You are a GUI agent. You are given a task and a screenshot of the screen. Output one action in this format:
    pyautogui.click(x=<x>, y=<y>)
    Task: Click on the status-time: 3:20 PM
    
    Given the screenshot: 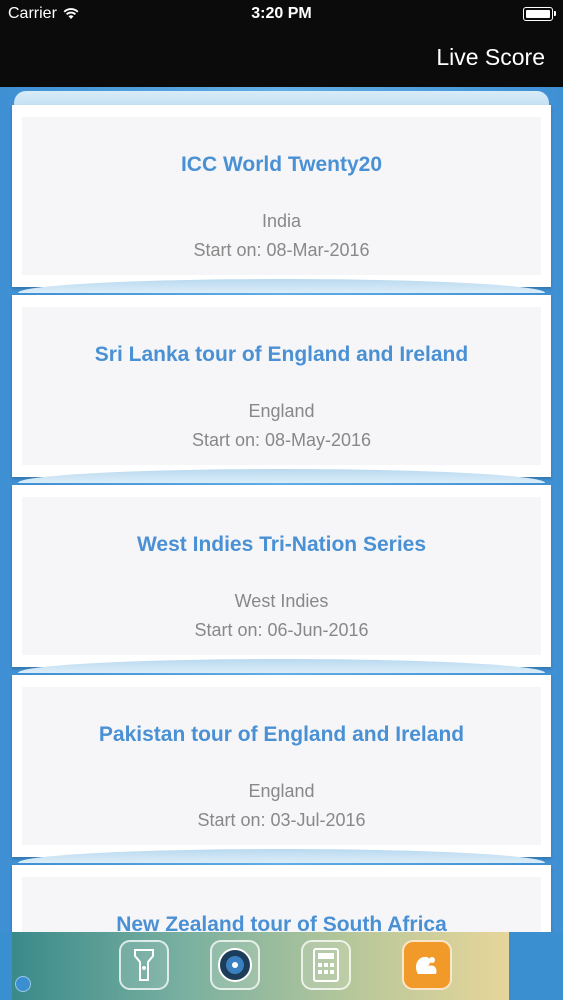 What is the action you would take?
    pyautogui.click(x=281, y=13)
    